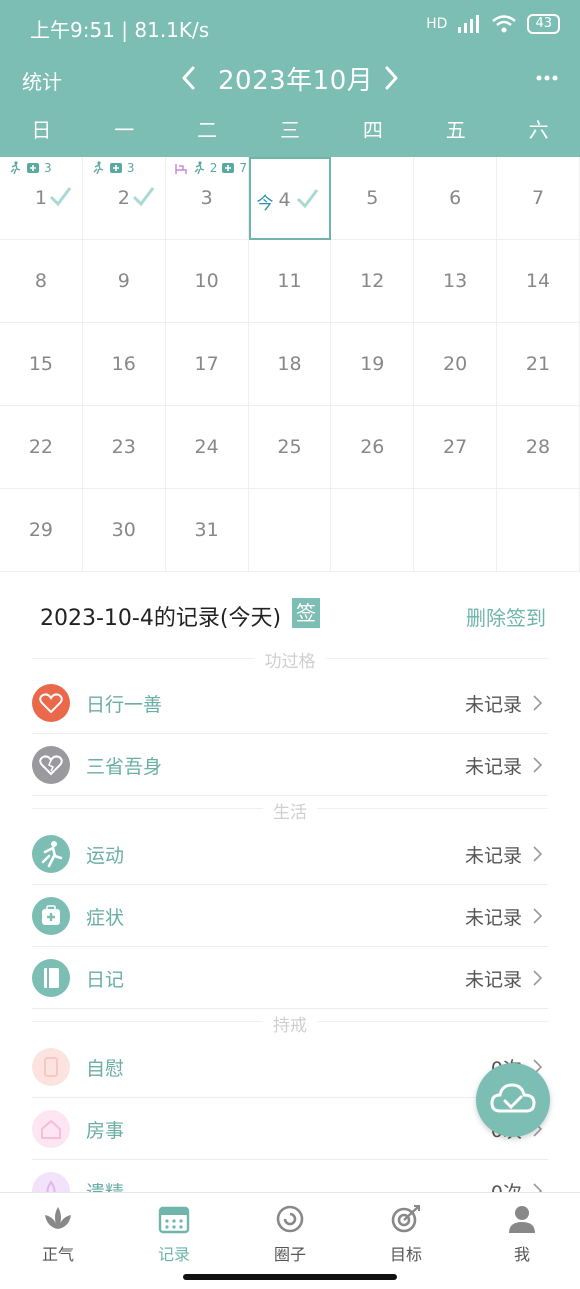 Image resolution: width=580 pixels, height=1289 pixels. What do you see at coordinates (290, 813) in the screenshot?
I see `section-label-text: 生活` at bounding box center [290, 813].